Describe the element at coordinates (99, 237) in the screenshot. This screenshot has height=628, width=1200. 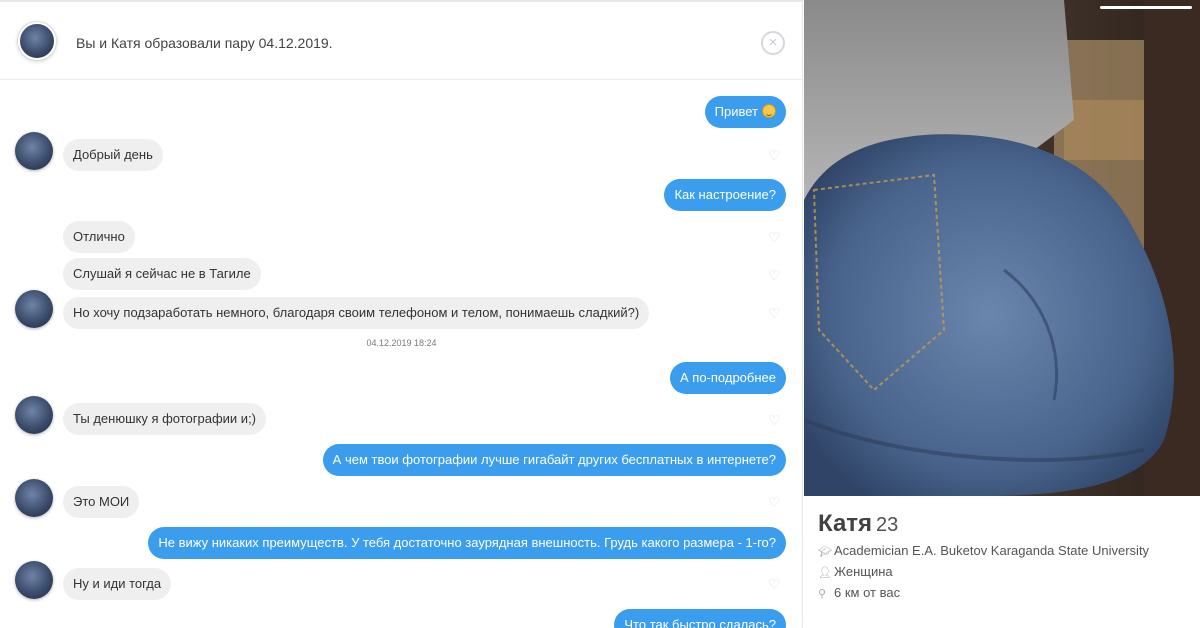
I see `incoming-message: Отлично` at that location.